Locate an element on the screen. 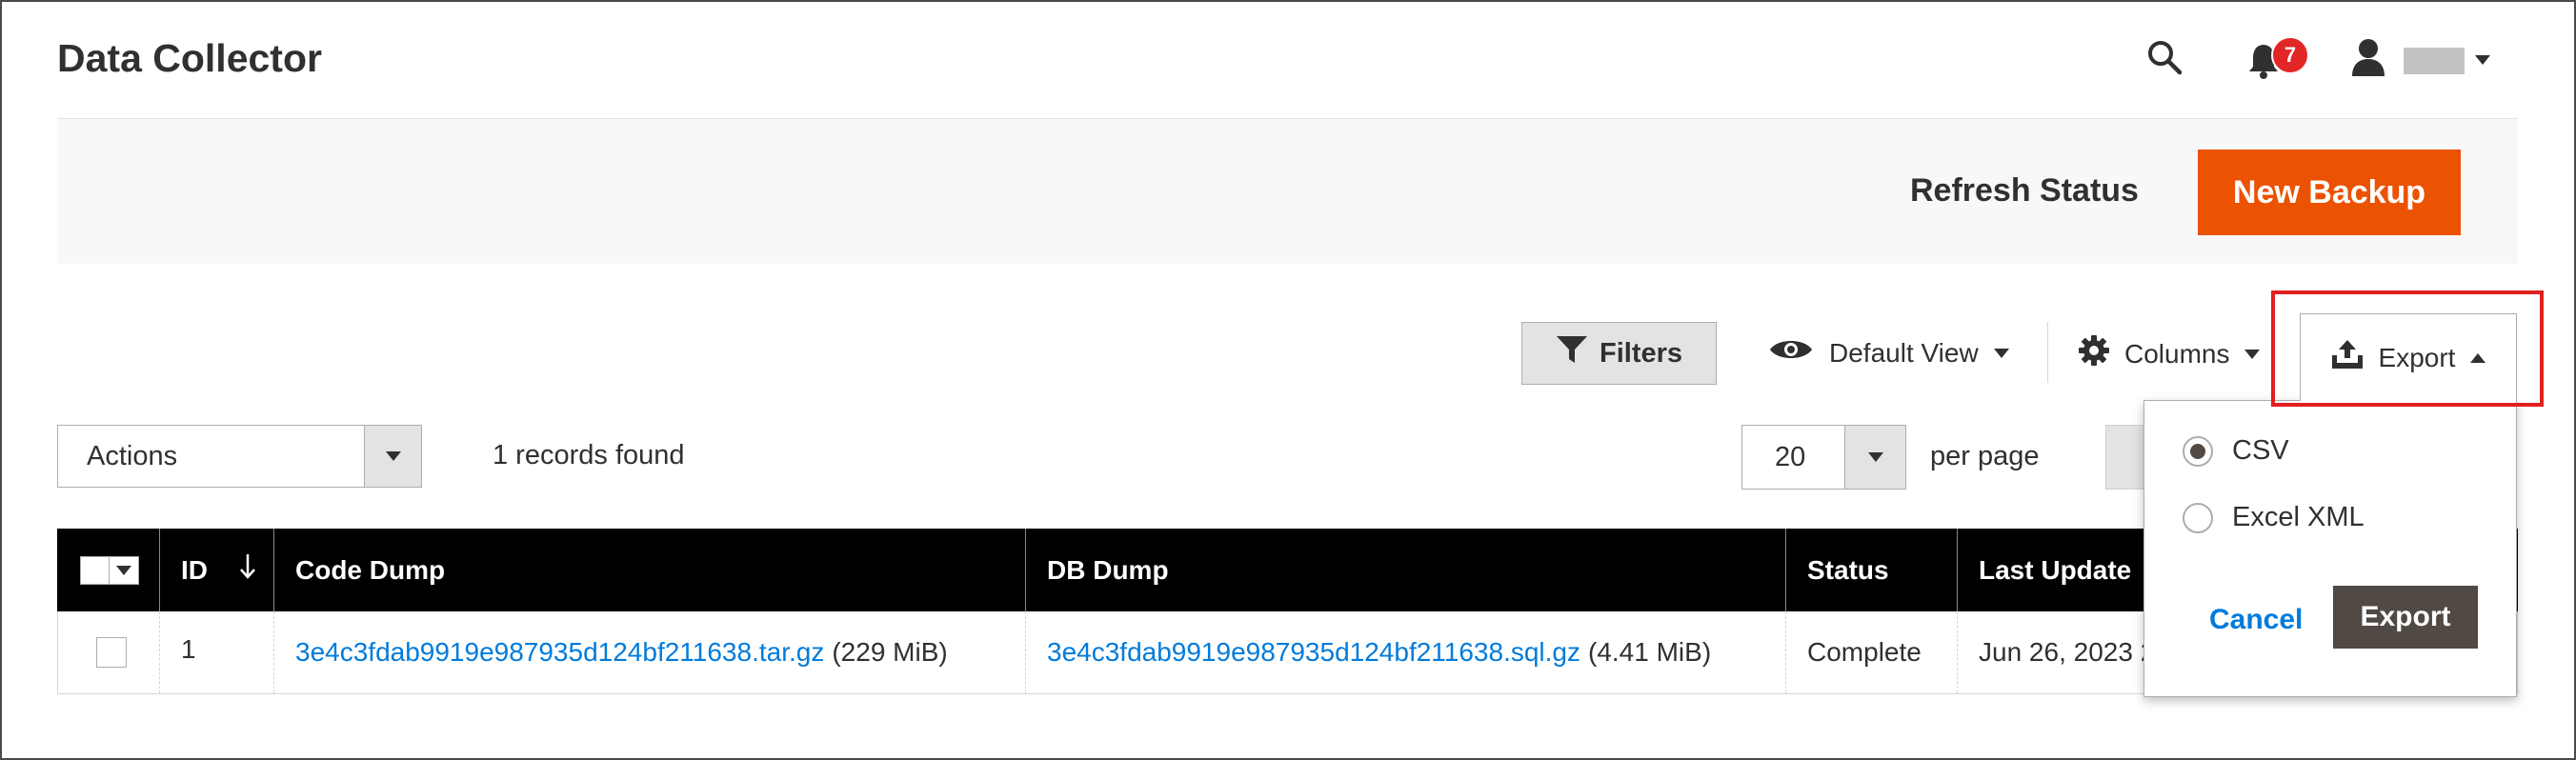 This screenshot has height=760, width=2576. filters-button: Filters is located at coordinates (1619, 353).